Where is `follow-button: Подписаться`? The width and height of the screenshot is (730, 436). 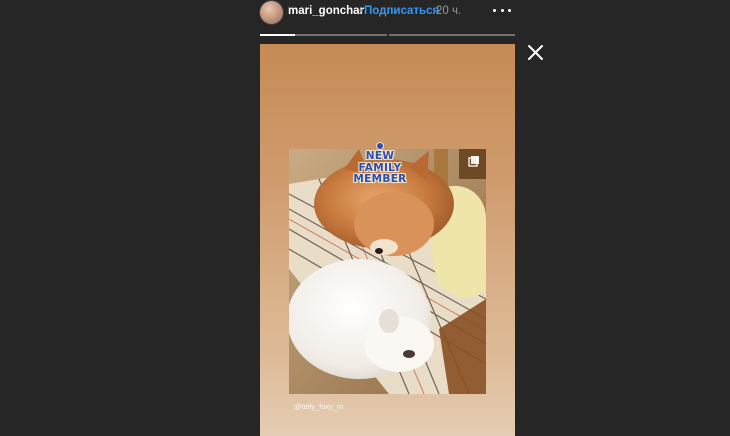
follow-button: Подписаться is located at coordinates (401, 11).